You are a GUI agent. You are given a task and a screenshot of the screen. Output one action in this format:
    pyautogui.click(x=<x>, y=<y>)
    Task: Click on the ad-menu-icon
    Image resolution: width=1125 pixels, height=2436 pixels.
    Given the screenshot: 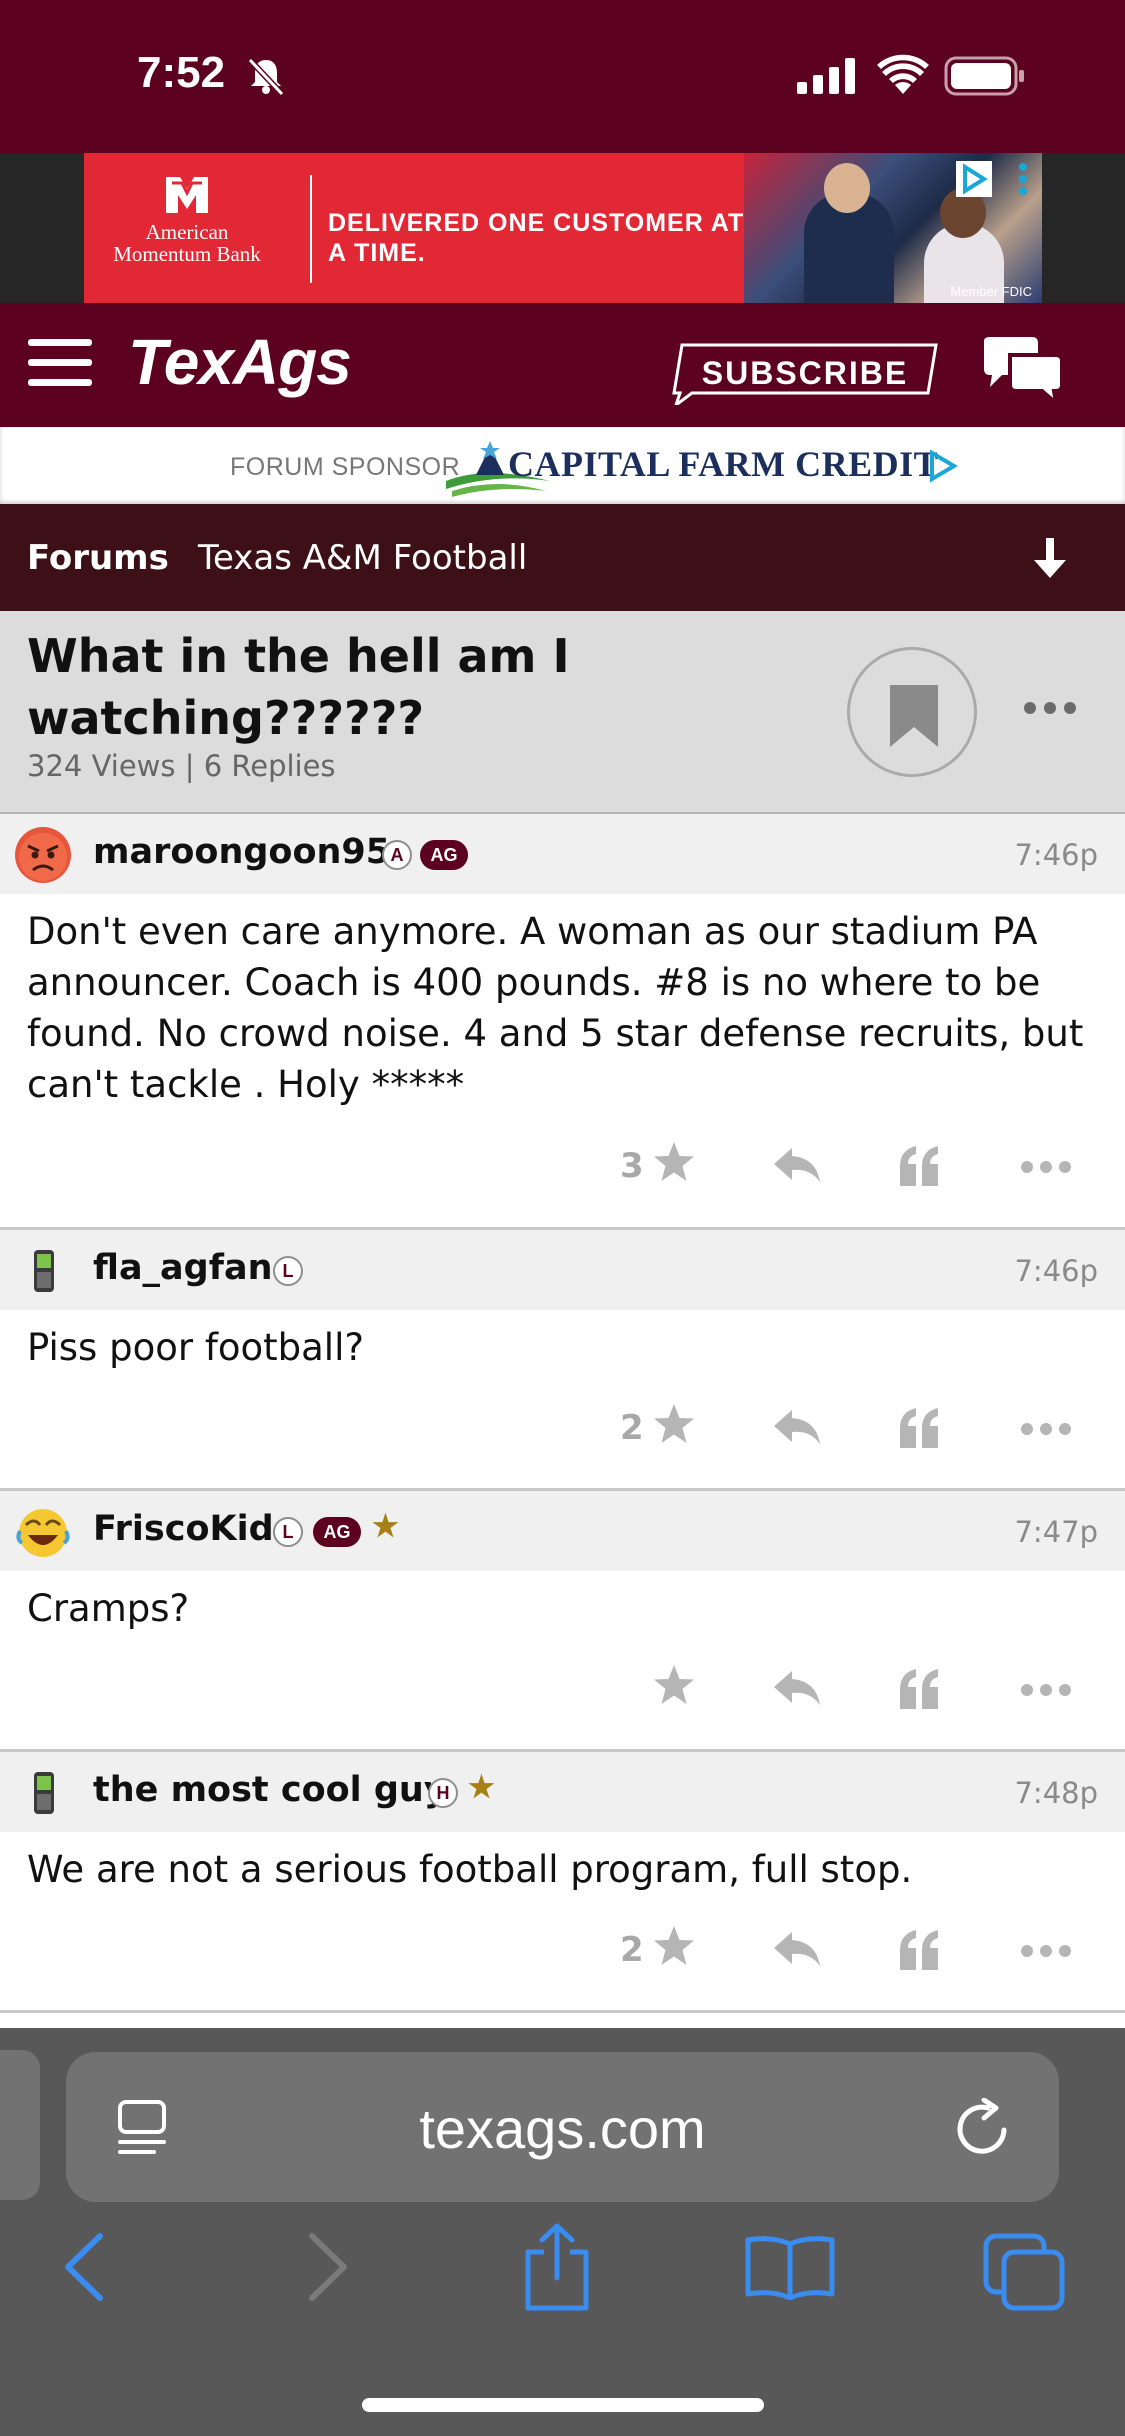 What is the action you would take?
    pyautogui.click(x=1023, y=179)
    